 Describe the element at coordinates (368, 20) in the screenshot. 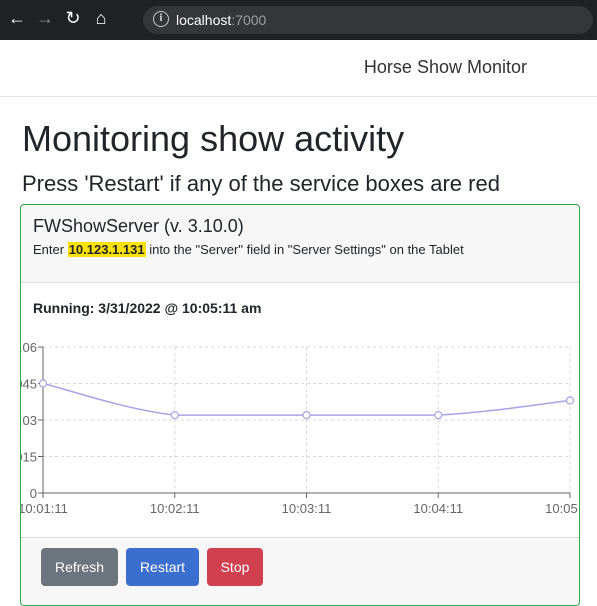

I see `address-bar: i localhost:7000` at that location.